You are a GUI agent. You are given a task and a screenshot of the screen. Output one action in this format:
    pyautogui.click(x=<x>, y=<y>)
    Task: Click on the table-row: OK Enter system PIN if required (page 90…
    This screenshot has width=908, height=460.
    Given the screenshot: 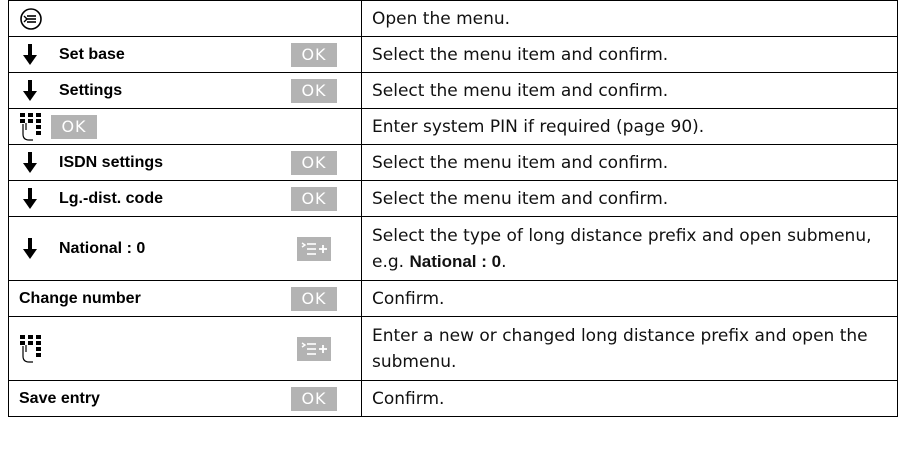 What is the action you would take?
    pyautogui.click(x=453, y=126)
    